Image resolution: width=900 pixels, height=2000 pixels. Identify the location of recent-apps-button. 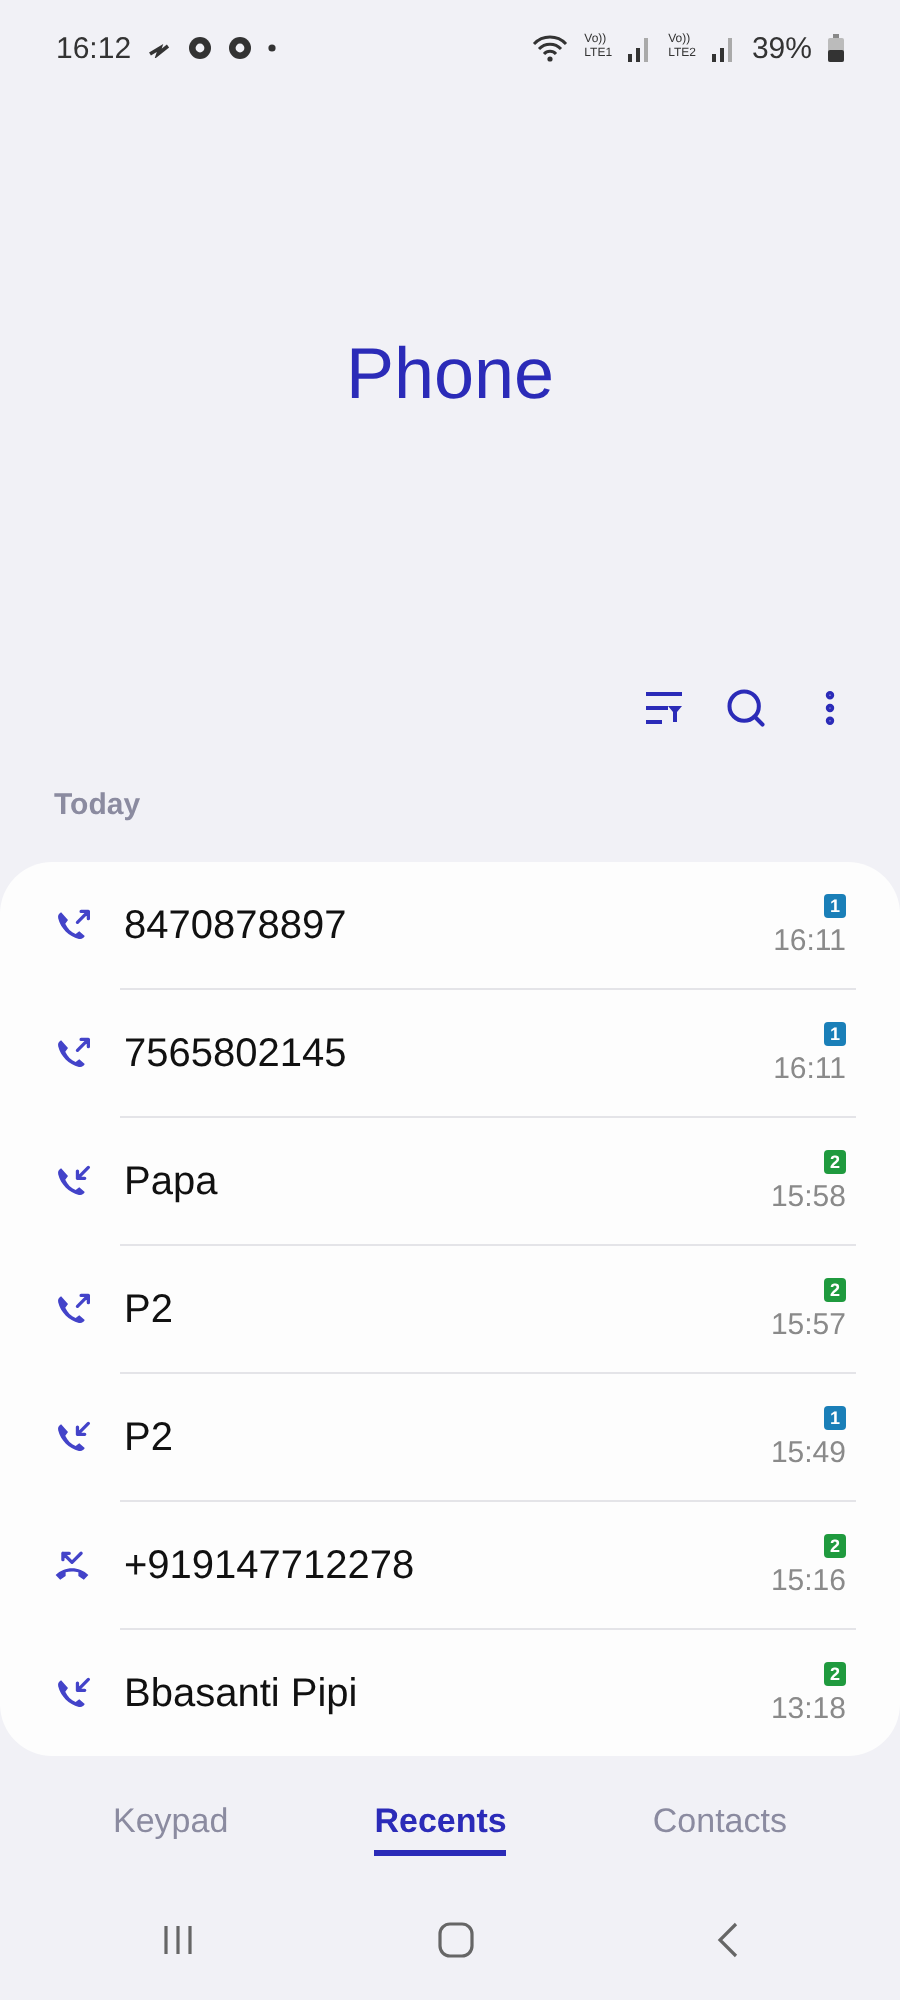
(178, 1940).